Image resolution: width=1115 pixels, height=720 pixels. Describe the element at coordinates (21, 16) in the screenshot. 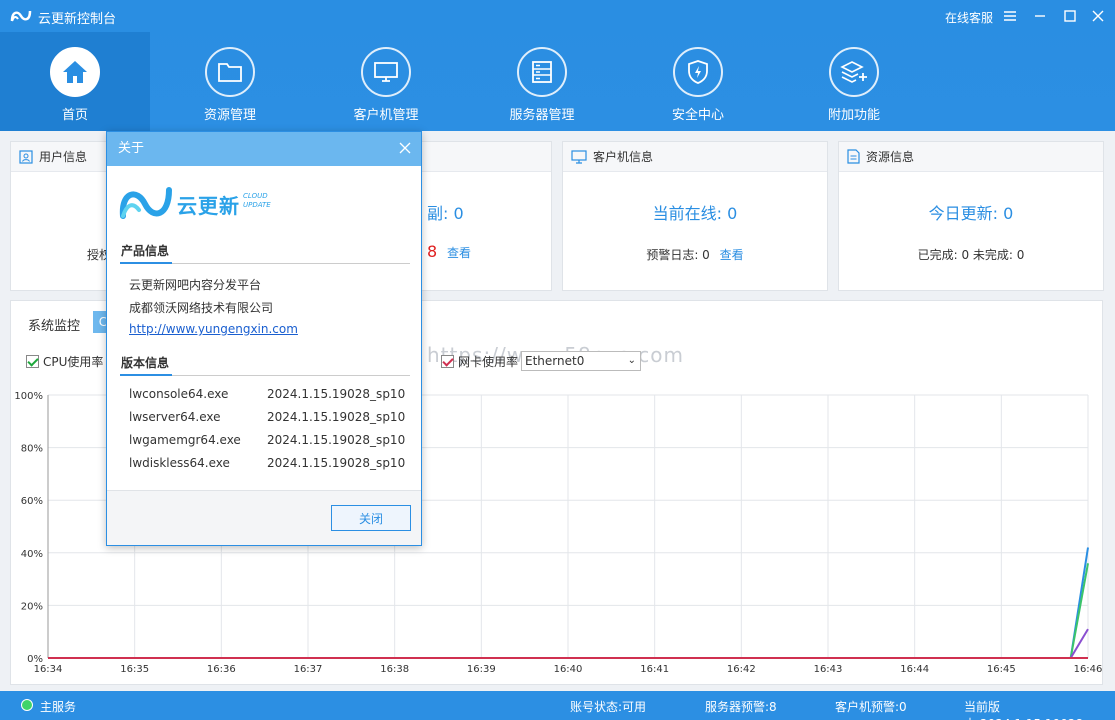

I see `app-logo-icon` at that location.